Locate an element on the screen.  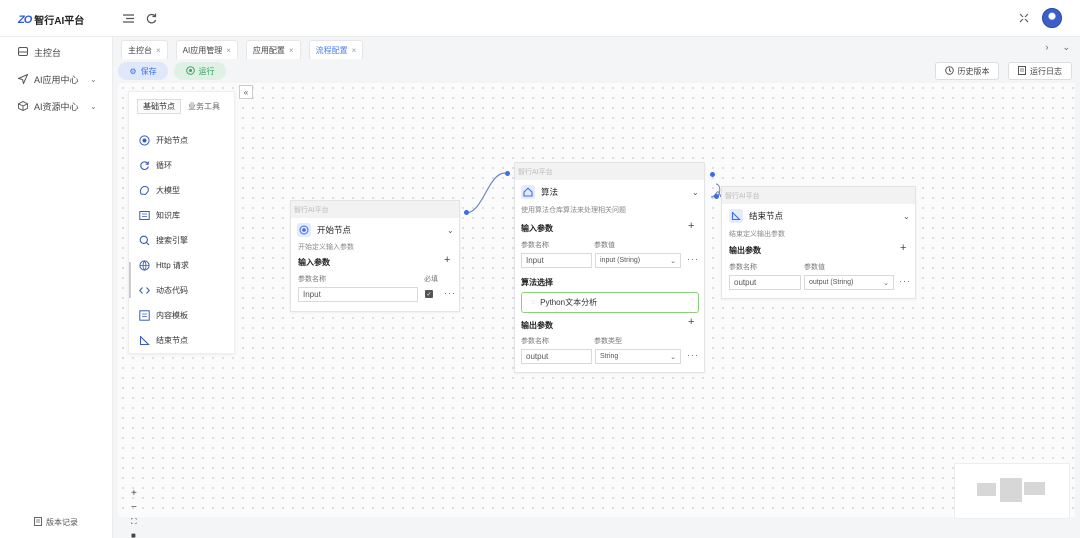
fit-view-icon: ⛶ is located at coordinates (134, 522).